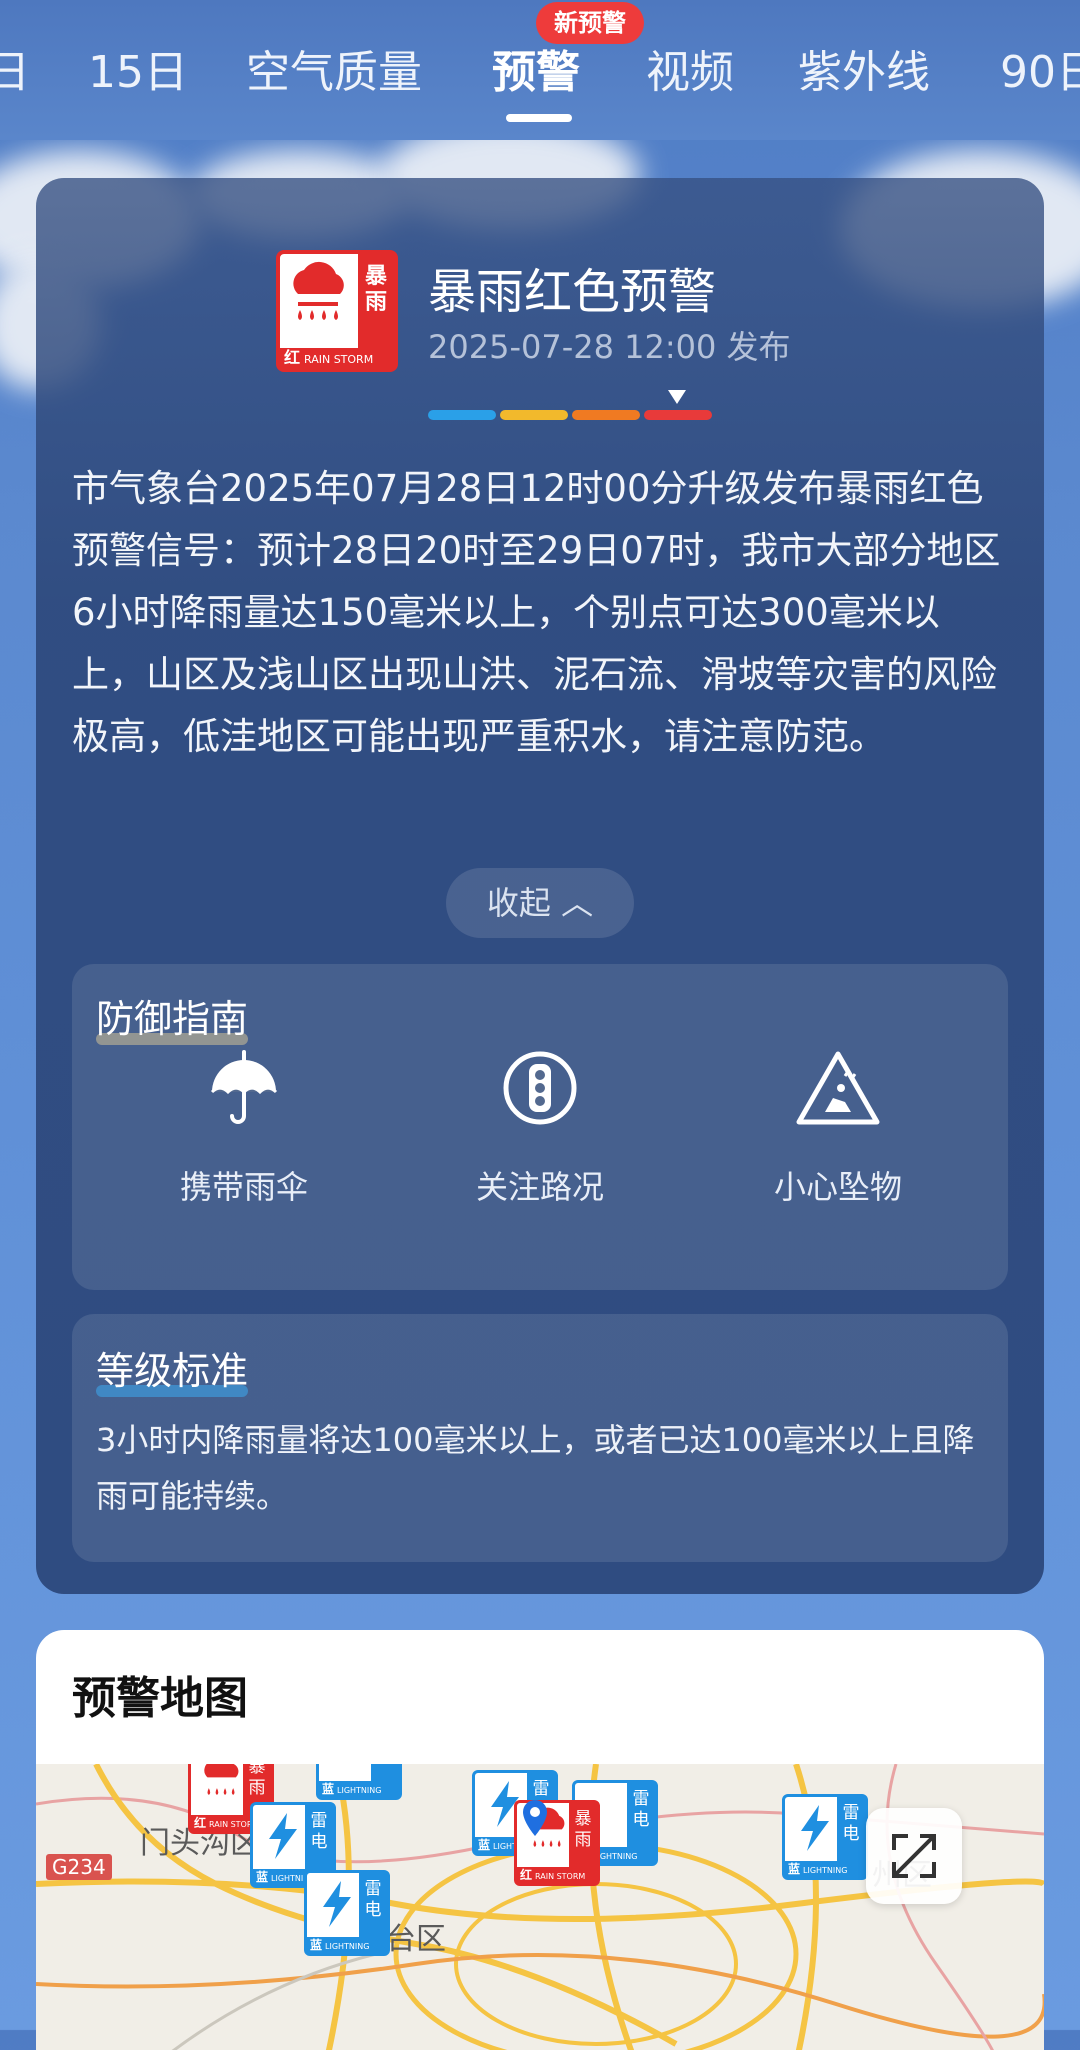 Image resolution: width=1080 pixels, height=2050 pixels. I want to click on defense-guide-section: 防御指南 携带雨伞 关注路况 小心坠物, so click(540, 1127).